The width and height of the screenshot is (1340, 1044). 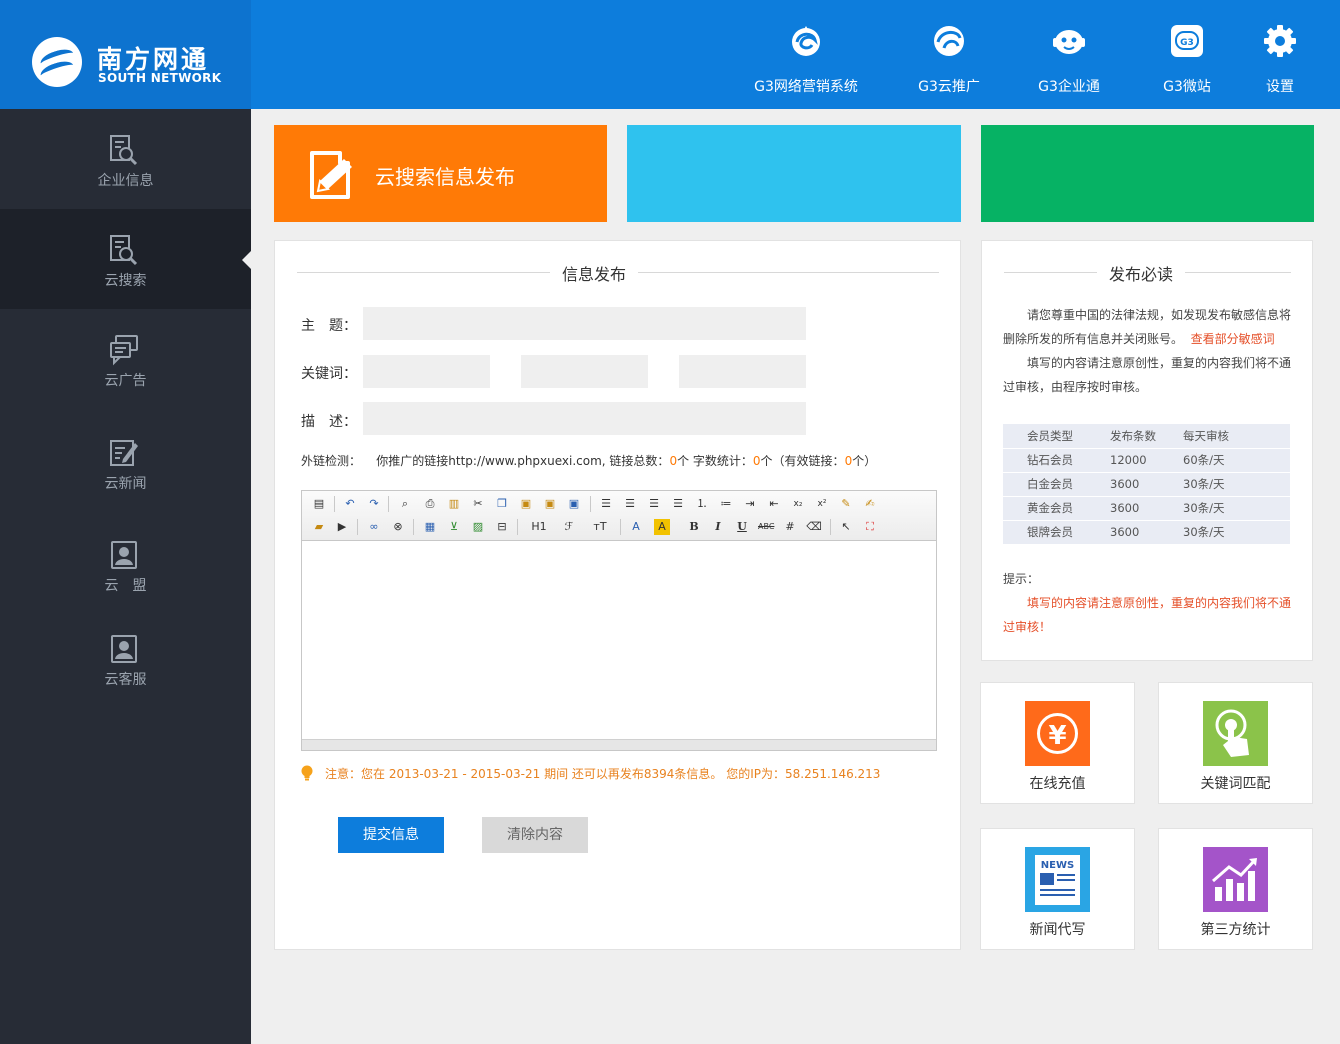 What do you see at coordinates (600, 527) in the screenshot?
I see `font-size-dropdown: ᴛT` at bounding box center [600, 527].